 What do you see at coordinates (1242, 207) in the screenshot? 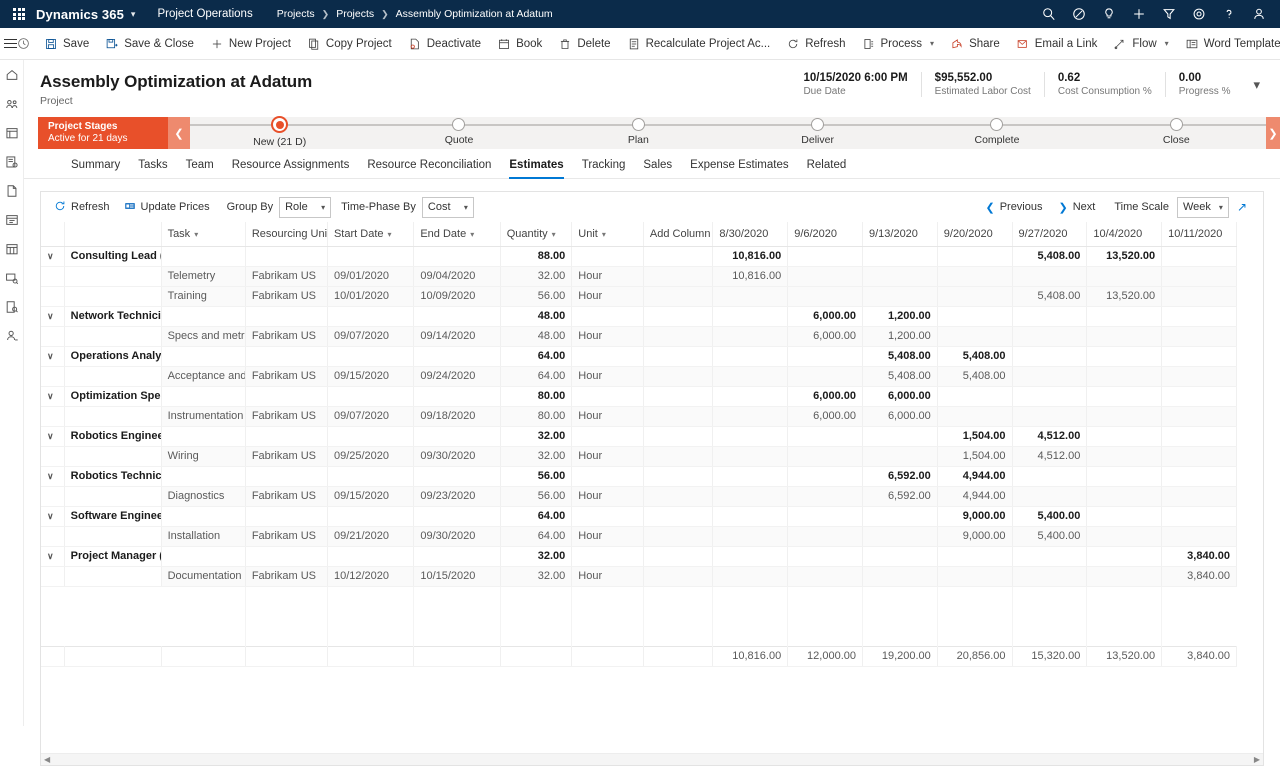
I see `expand-icon: ↗` at bounding box center [1242, 207].